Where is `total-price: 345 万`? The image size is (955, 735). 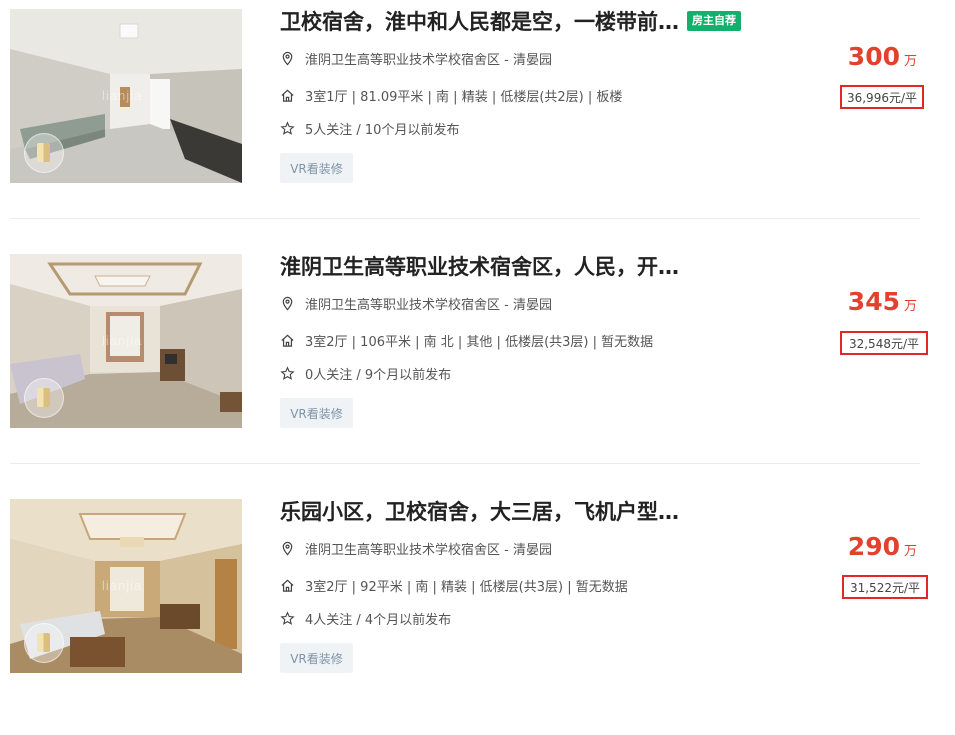 total-price: 345 万 is located at coordinates (882, 301).